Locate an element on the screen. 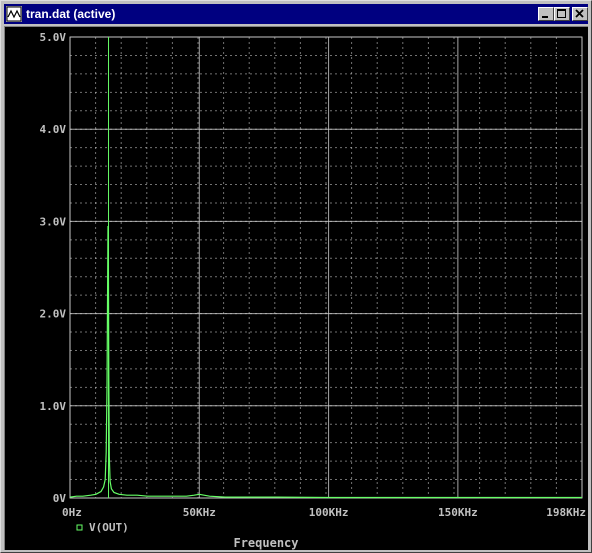  y-tick-label: 2.0V is located at coordinates (53, 314).